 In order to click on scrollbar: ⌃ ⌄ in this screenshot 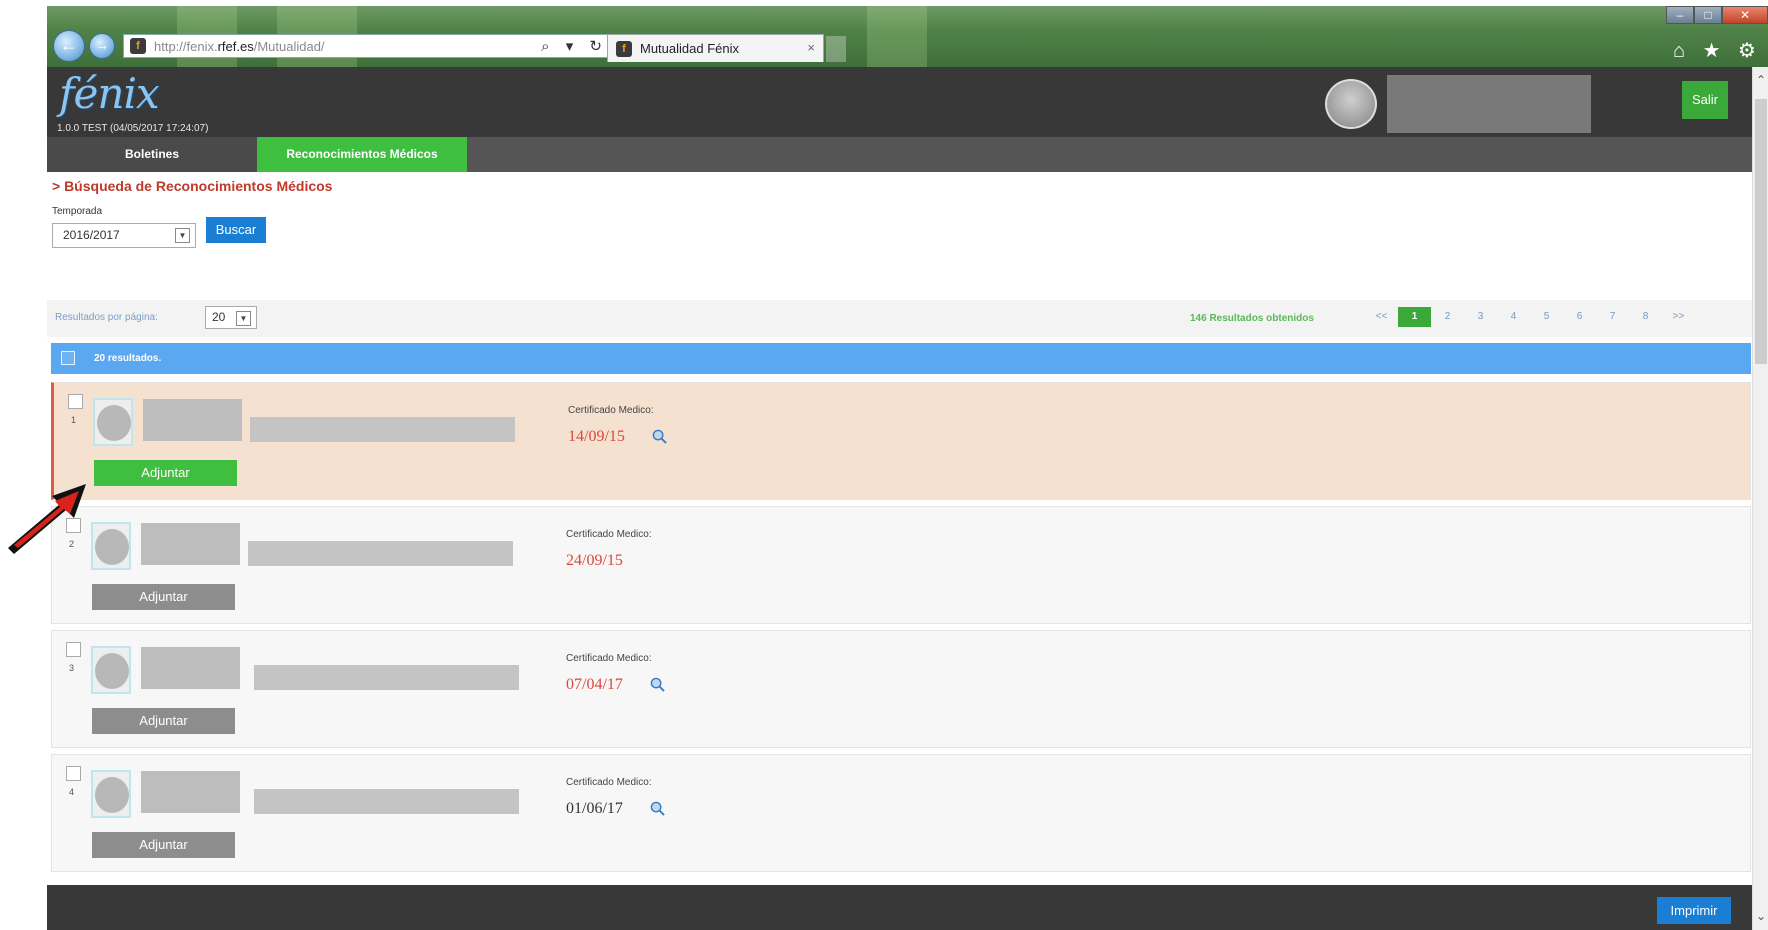, I will do `click(1760, 498)`.